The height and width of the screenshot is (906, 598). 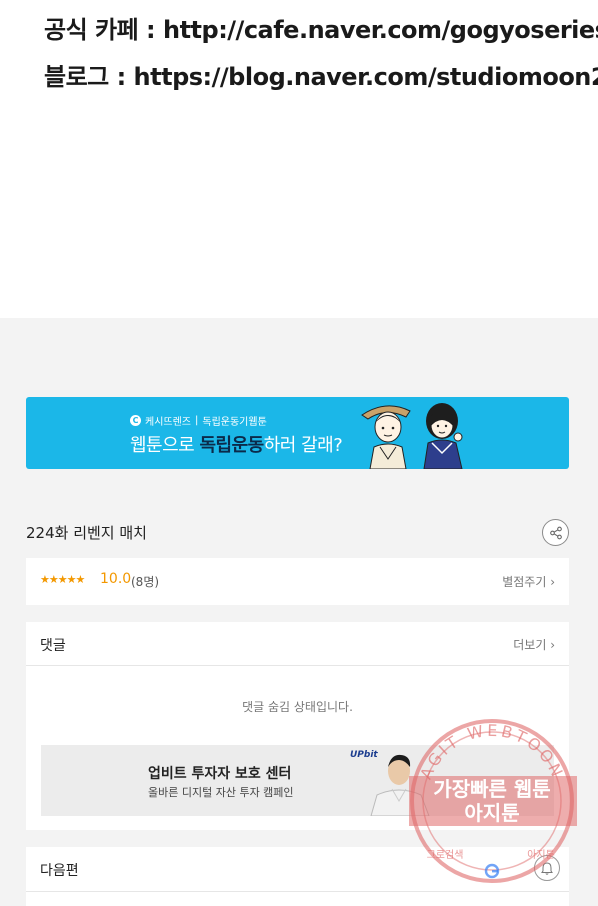 What do you see at coordinates (221, 792) in the screenshot?
I see `ad-subtitle: 올바른 디지털 자산 투자 캠페인` at bounding box center [221, 792].